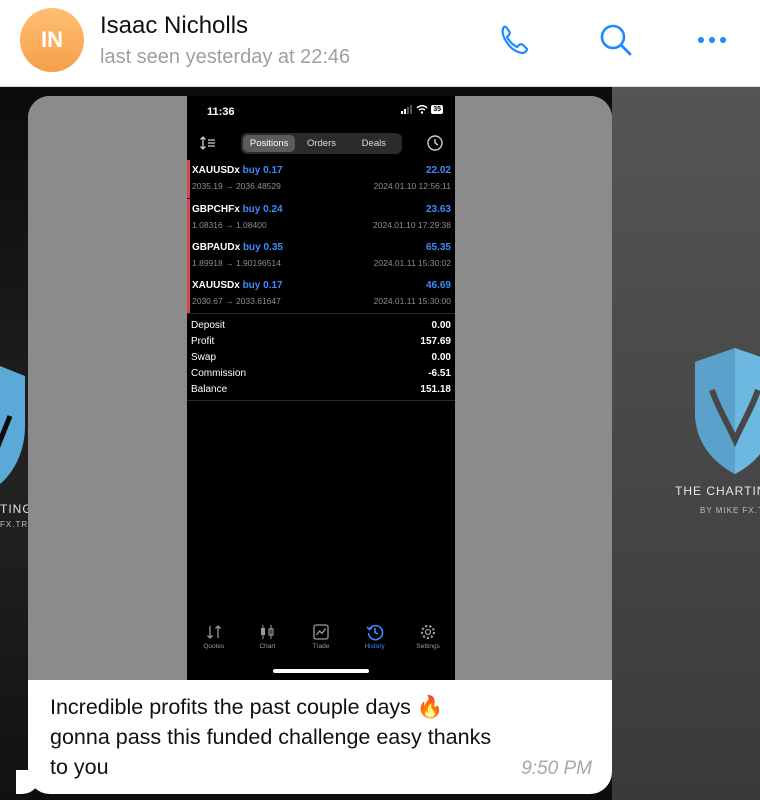  I want to click on summary-row-commission: Commission -6.51, so click(321, 373).